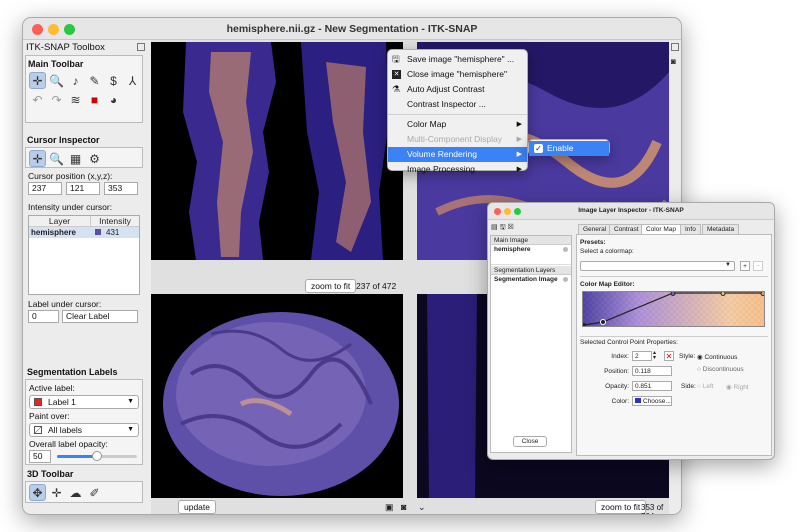 The width and height of the screenshot is (800, 532). What do you see at coordinates (642, 356) in the screenshot?
I see `index-field: 2` at bounding box center [642, 356].